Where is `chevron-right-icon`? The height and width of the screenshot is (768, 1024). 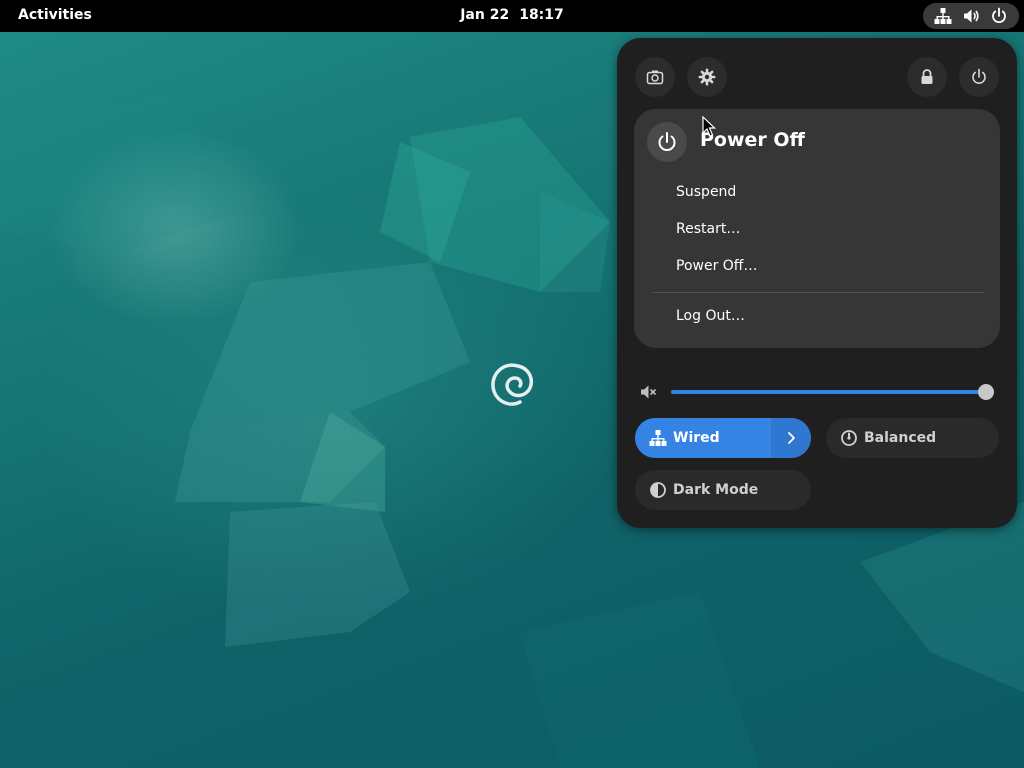
chevron-right-icon is located at coordinates (791, 438).